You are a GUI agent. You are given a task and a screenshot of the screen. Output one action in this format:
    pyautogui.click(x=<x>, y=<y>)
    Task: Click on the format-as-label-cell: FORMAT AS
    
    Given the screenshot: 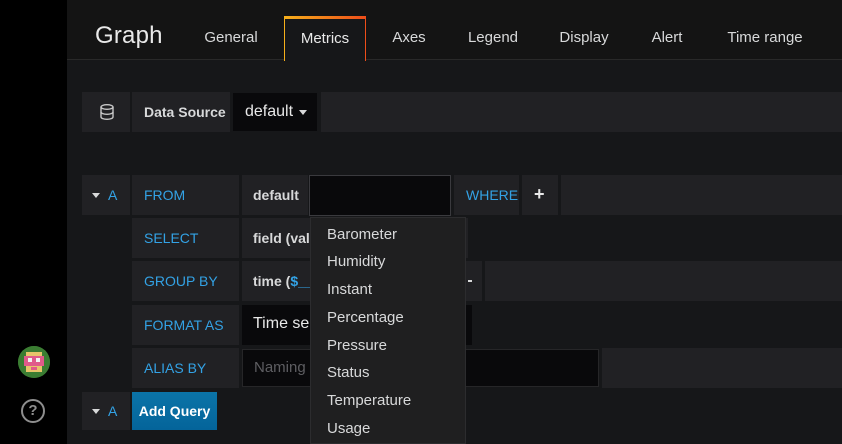 What is the action you would take?
    pyautogui.click(x=185, y=325)
    